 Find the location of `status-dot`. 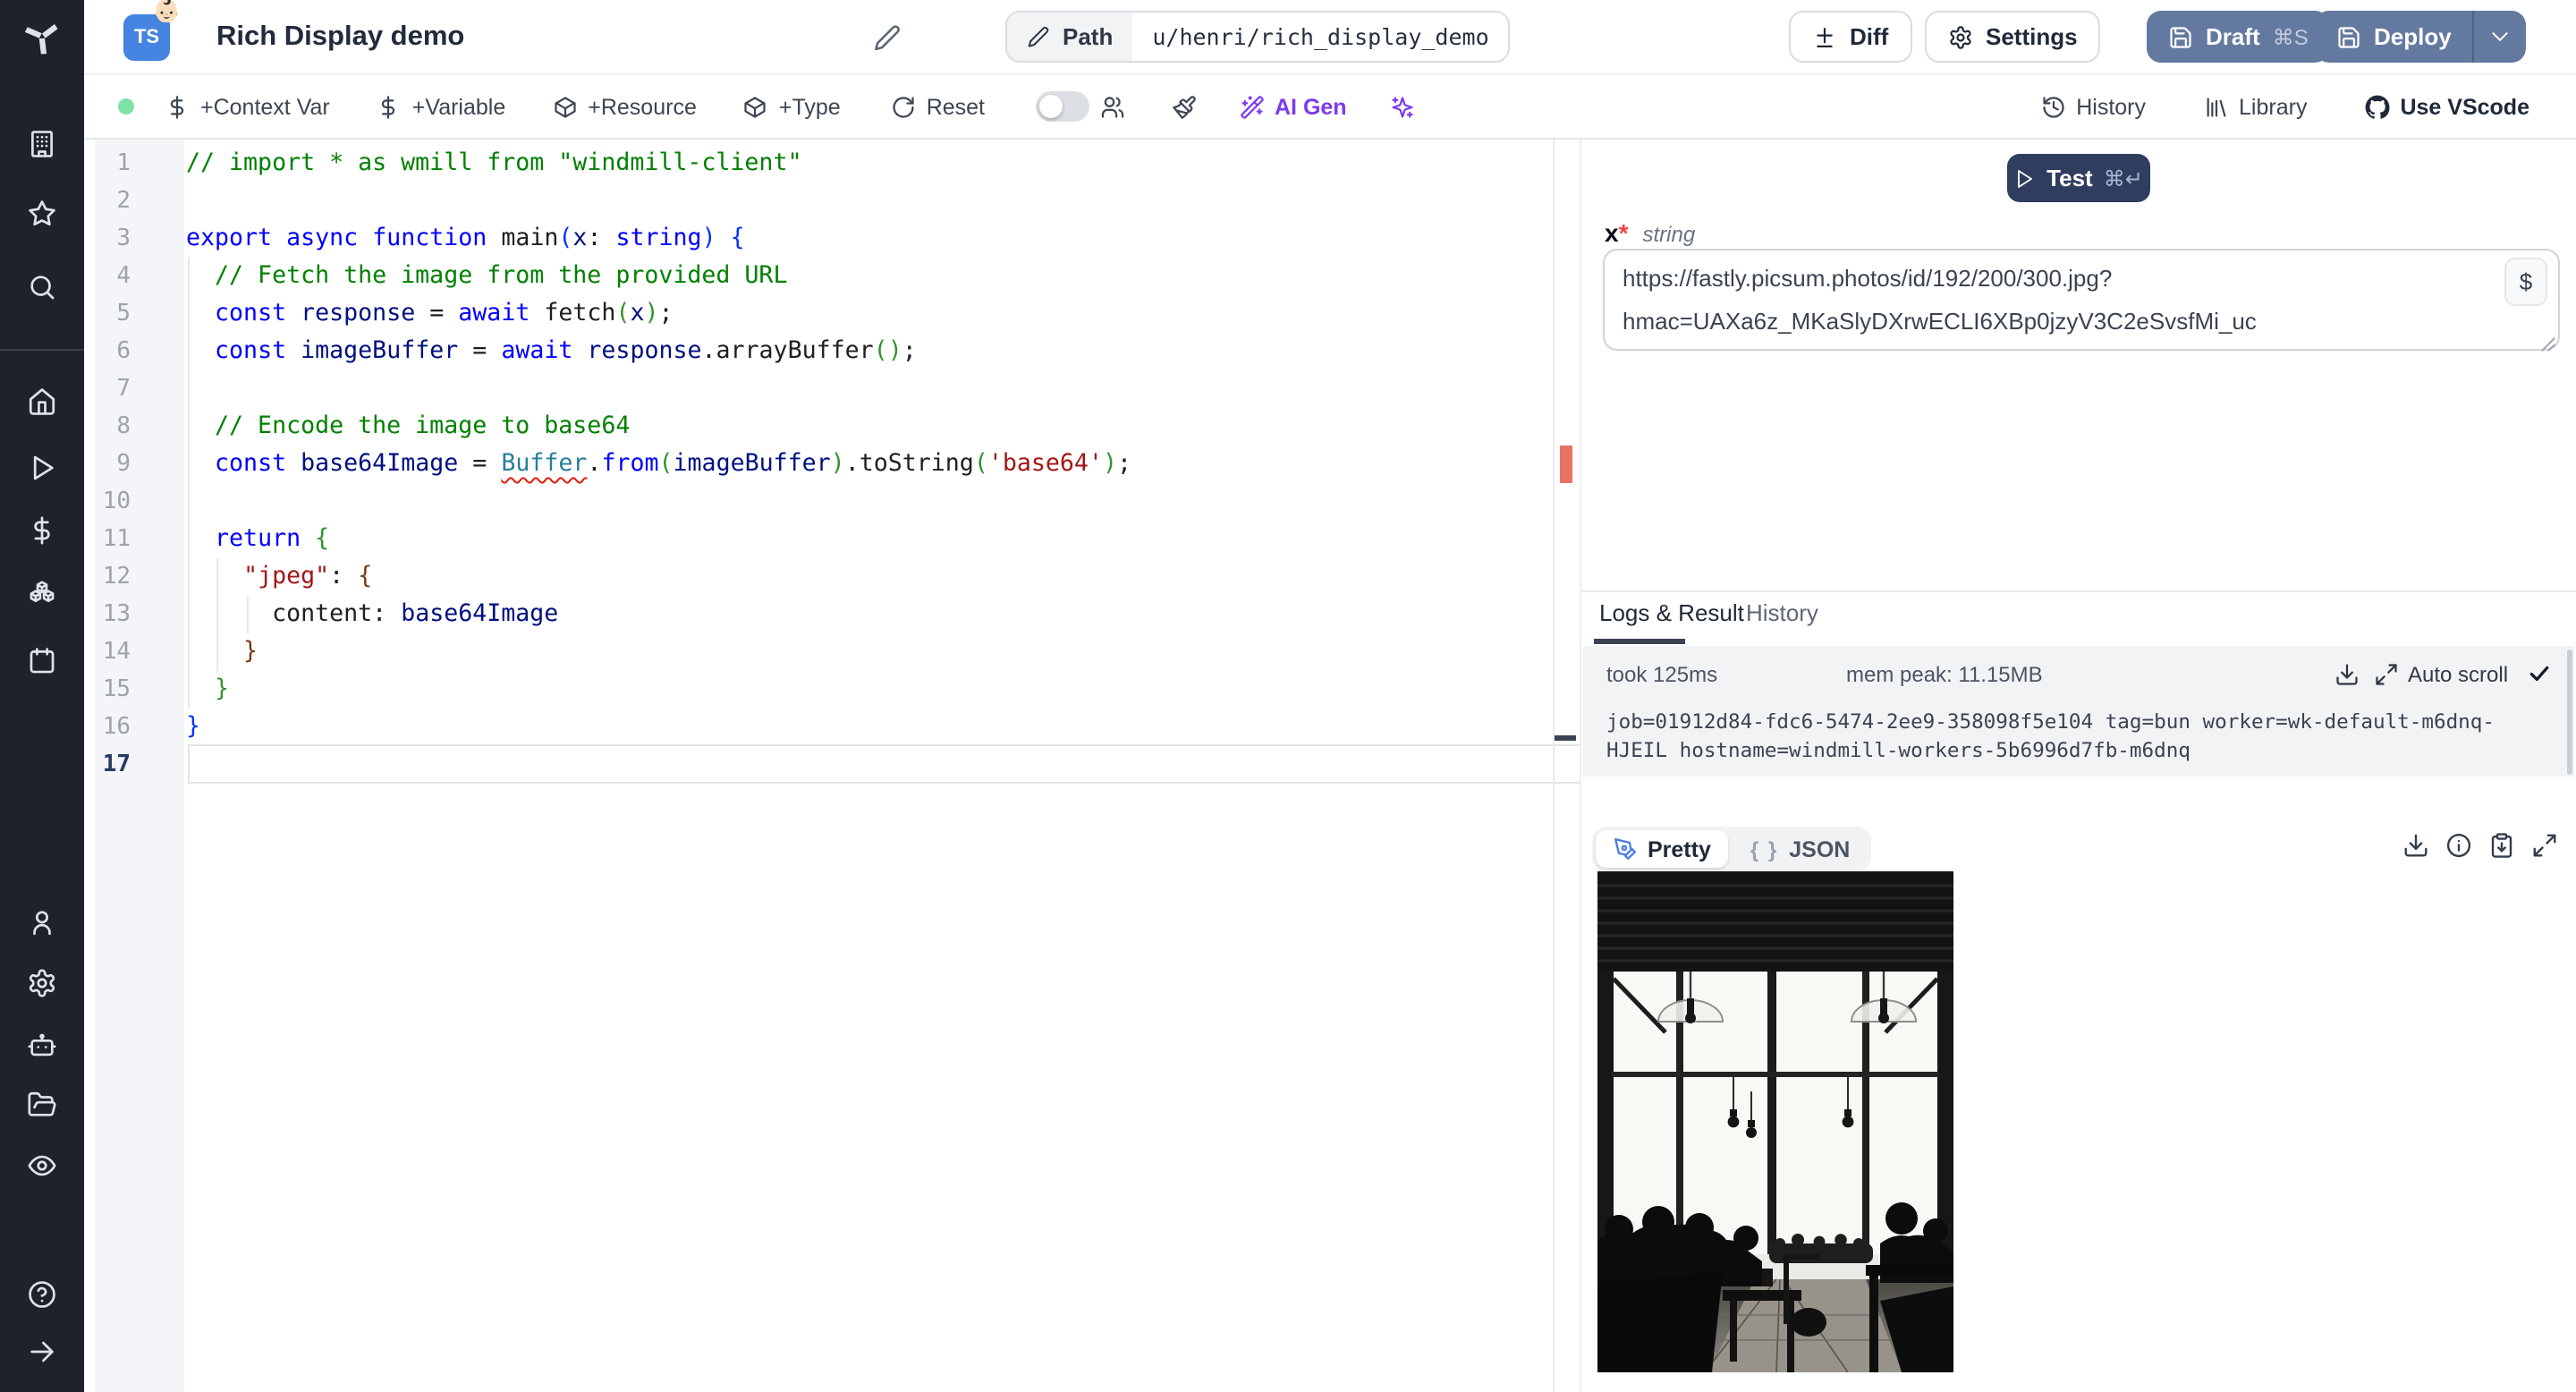

status-dot is located at coordinates (126, 106).